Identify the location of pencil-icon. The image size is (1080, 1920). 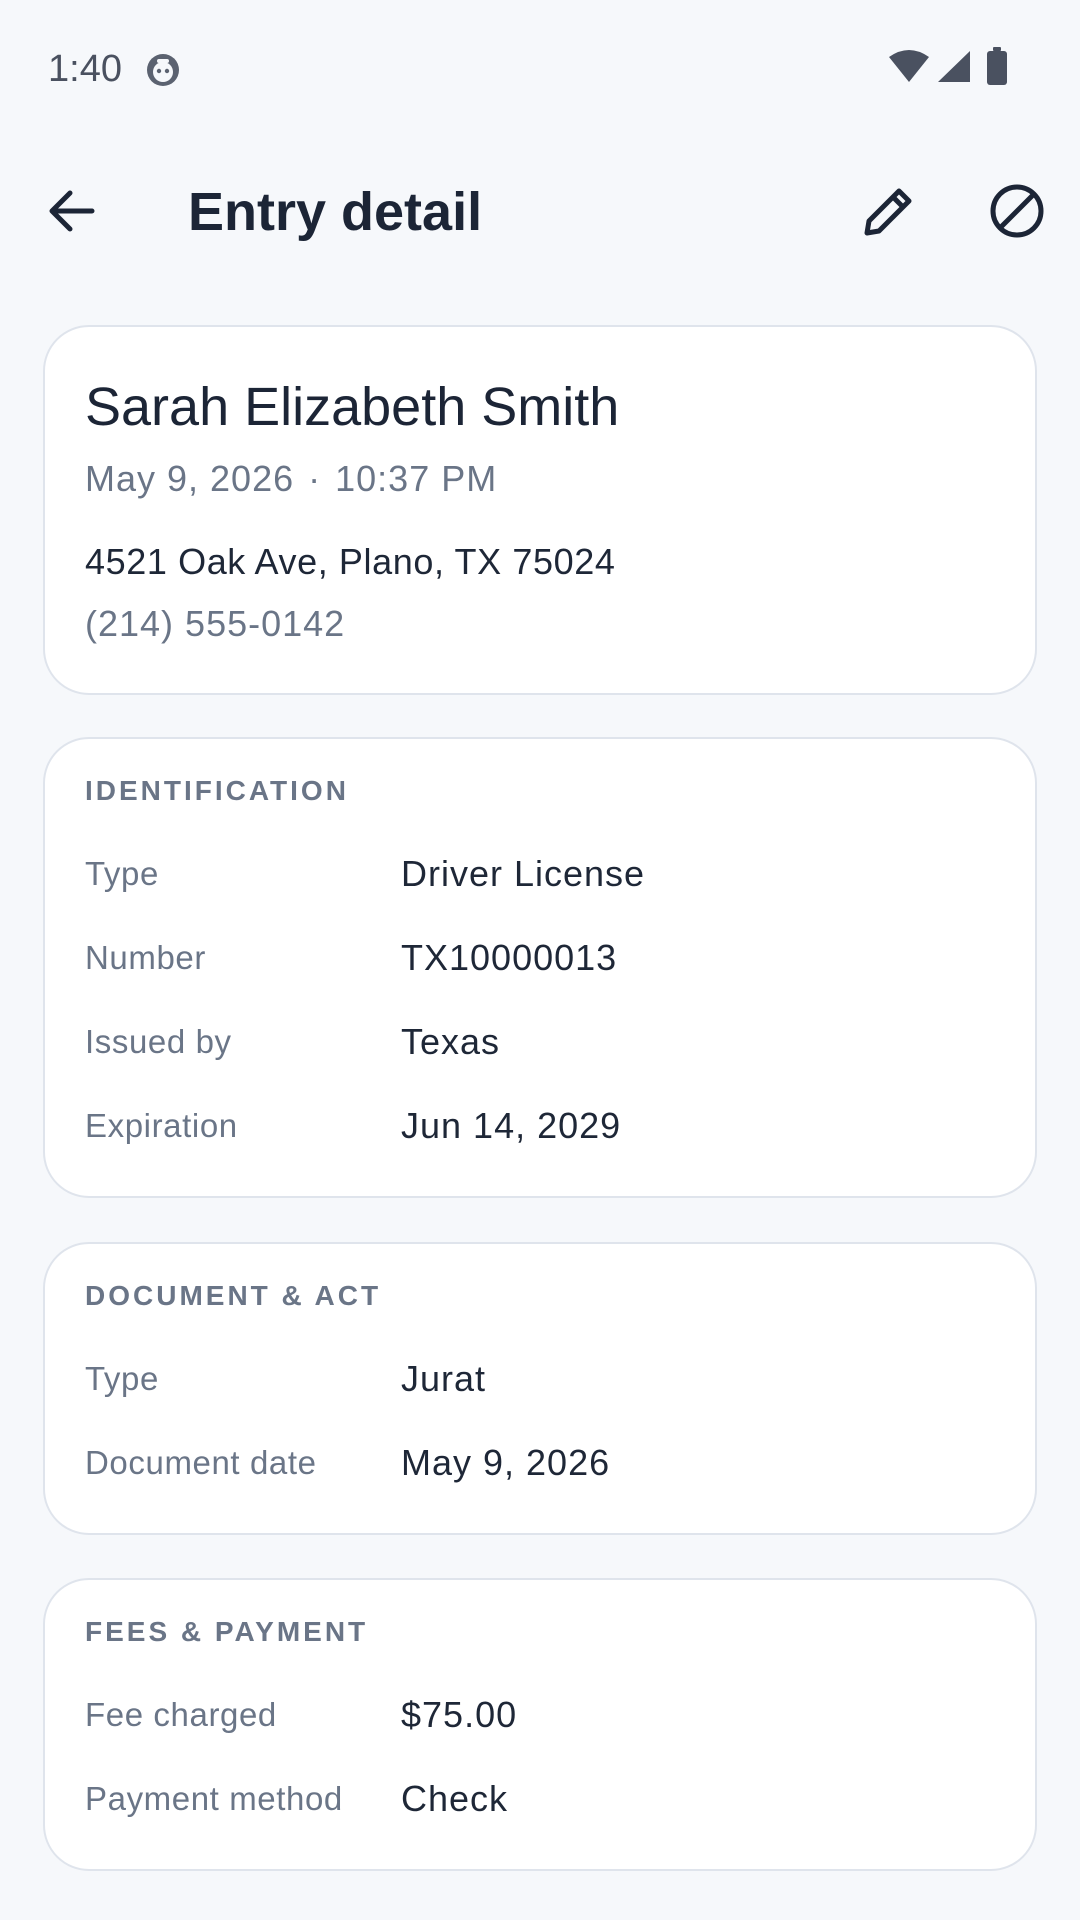
(889, 213).